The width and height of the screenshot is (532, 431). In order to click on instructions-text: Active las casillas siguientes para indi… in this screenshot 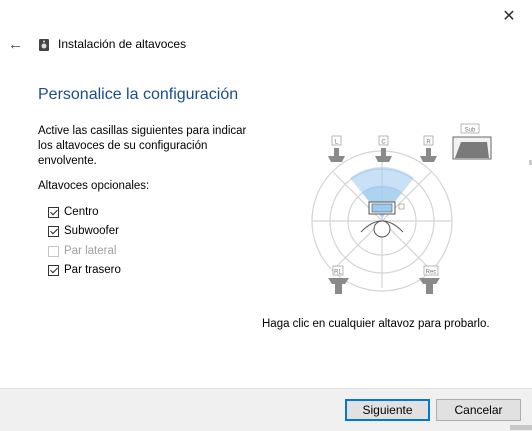, I will do `click(142, 146)`.